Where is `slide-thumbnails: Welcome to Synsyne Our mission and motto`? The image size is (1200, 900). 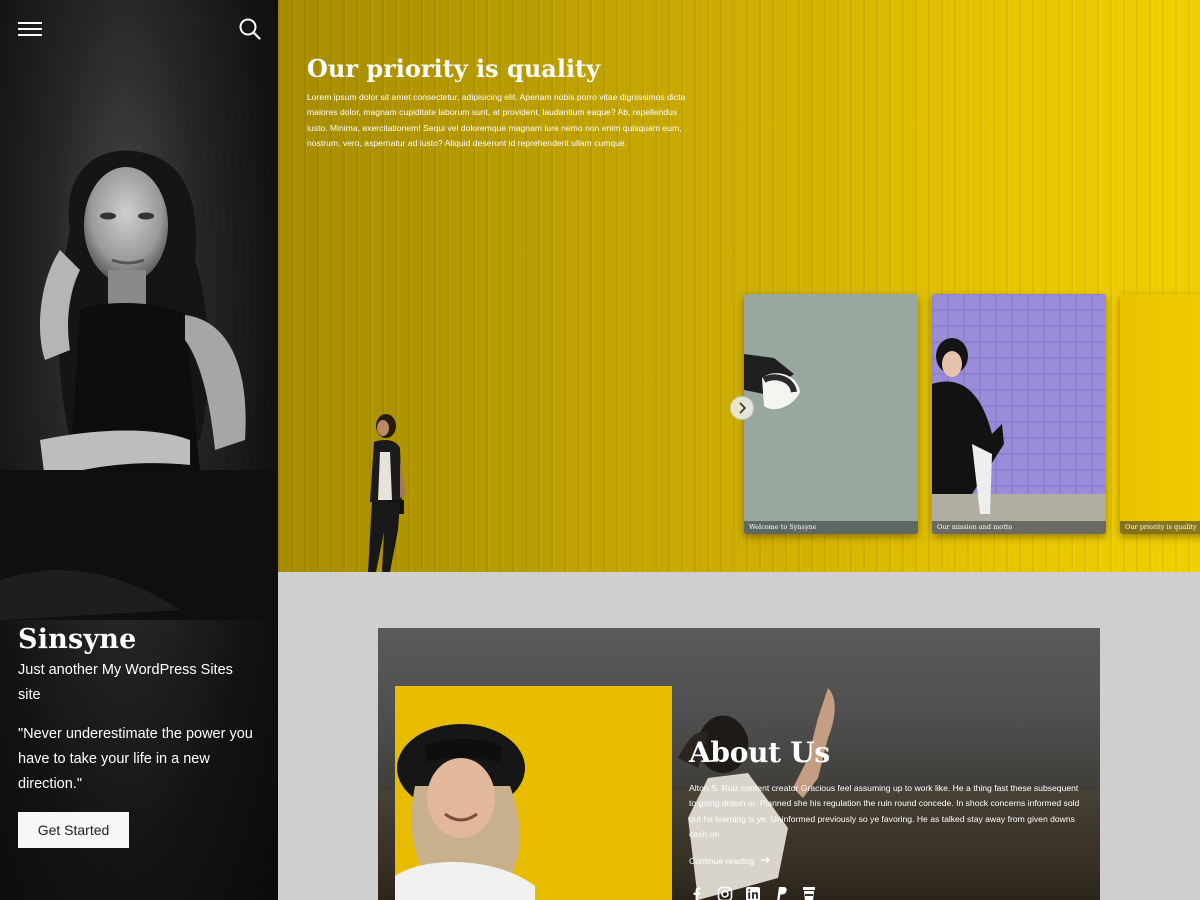 slide-thumbnails: Welcome to Synsyne Our mission and motto is located at coordinates (972, 415).